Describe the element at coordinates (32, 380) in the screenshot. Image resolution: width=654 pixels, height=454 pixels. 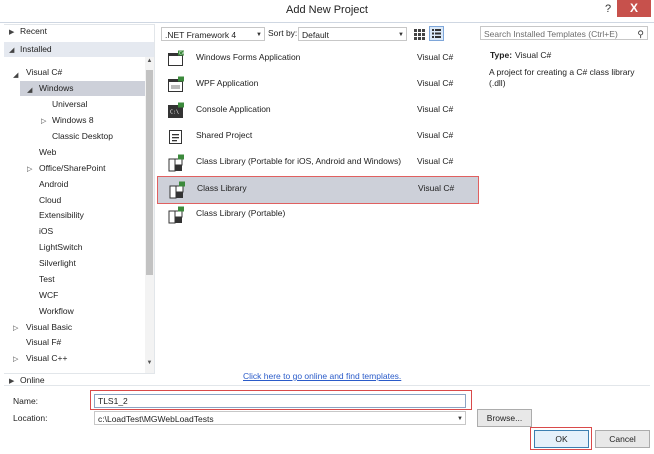
I see `tree-item-online: Online` at that location.